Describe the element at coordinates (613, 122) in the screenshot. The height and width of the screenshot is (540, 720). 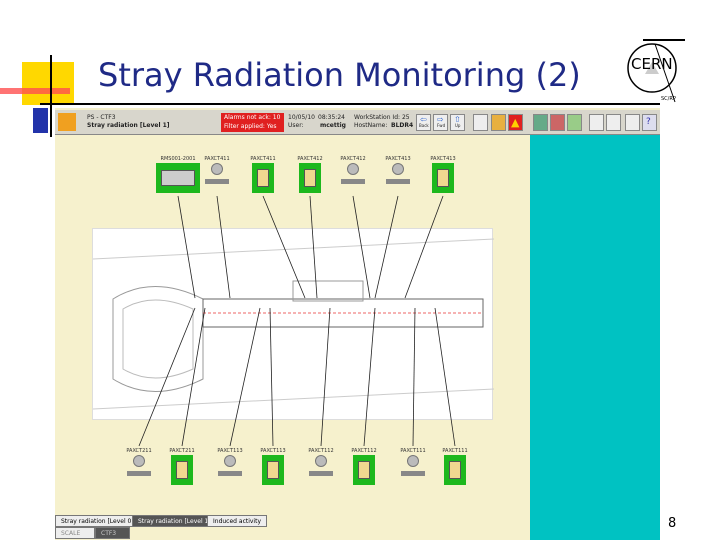
I see `network-button` at that location.